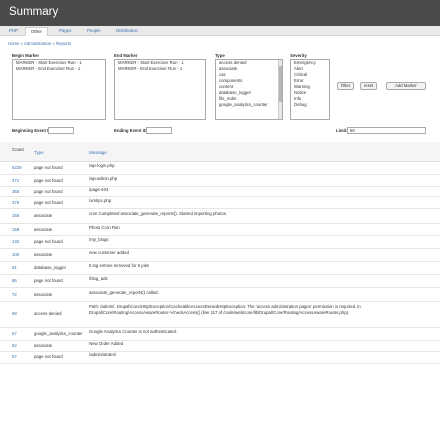 This screenshot has height=440, width=440. I want to click on row-message: New Order Added, so click(106, 343).